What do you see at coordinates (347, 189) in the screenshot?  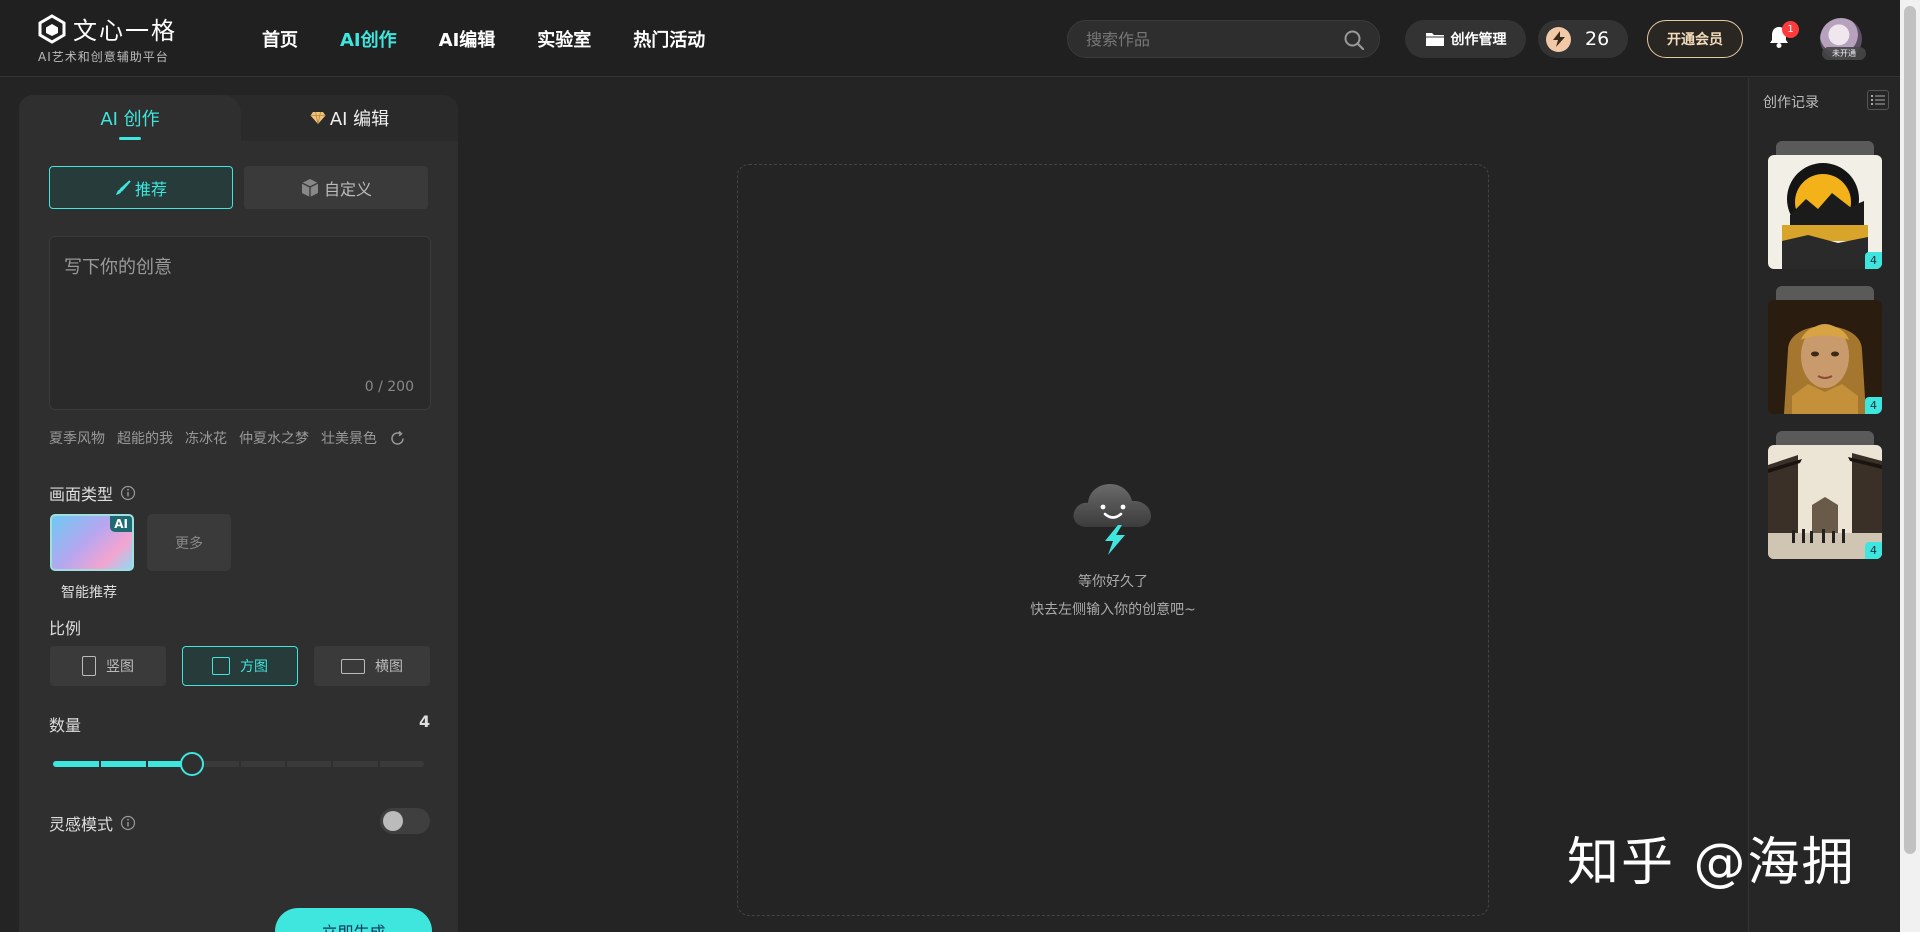 I see `mode-custom-label: 自定义` at bounding box center [347, 189].